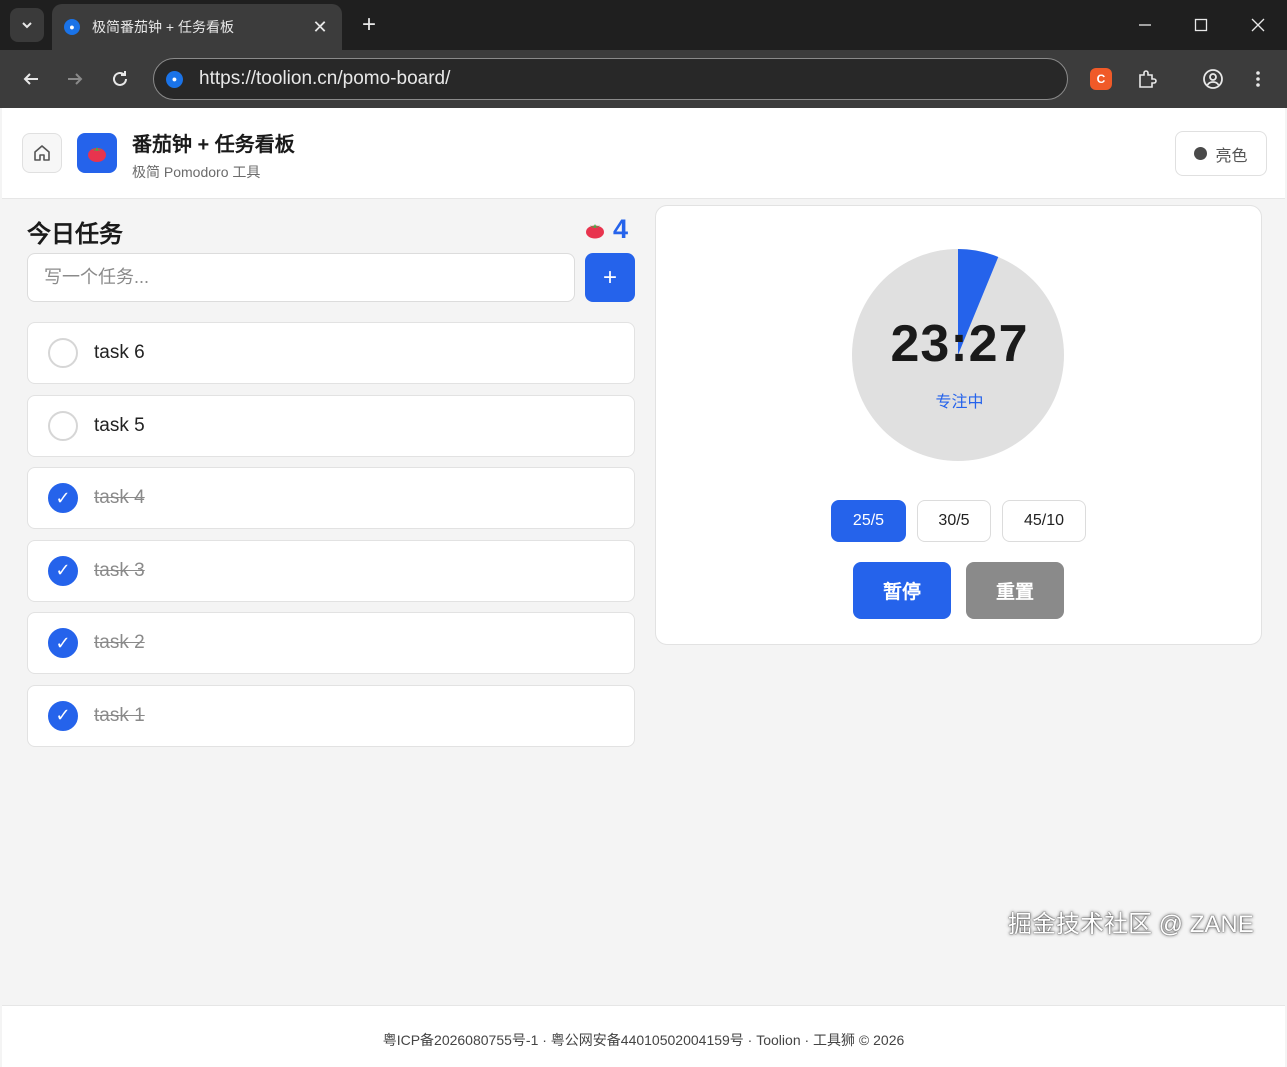 Image resolution: width=1287 pixels, height=1067 pixels. I want to click on watermark: 掘金技术社区 @ ZANE, so click(1131, 924).